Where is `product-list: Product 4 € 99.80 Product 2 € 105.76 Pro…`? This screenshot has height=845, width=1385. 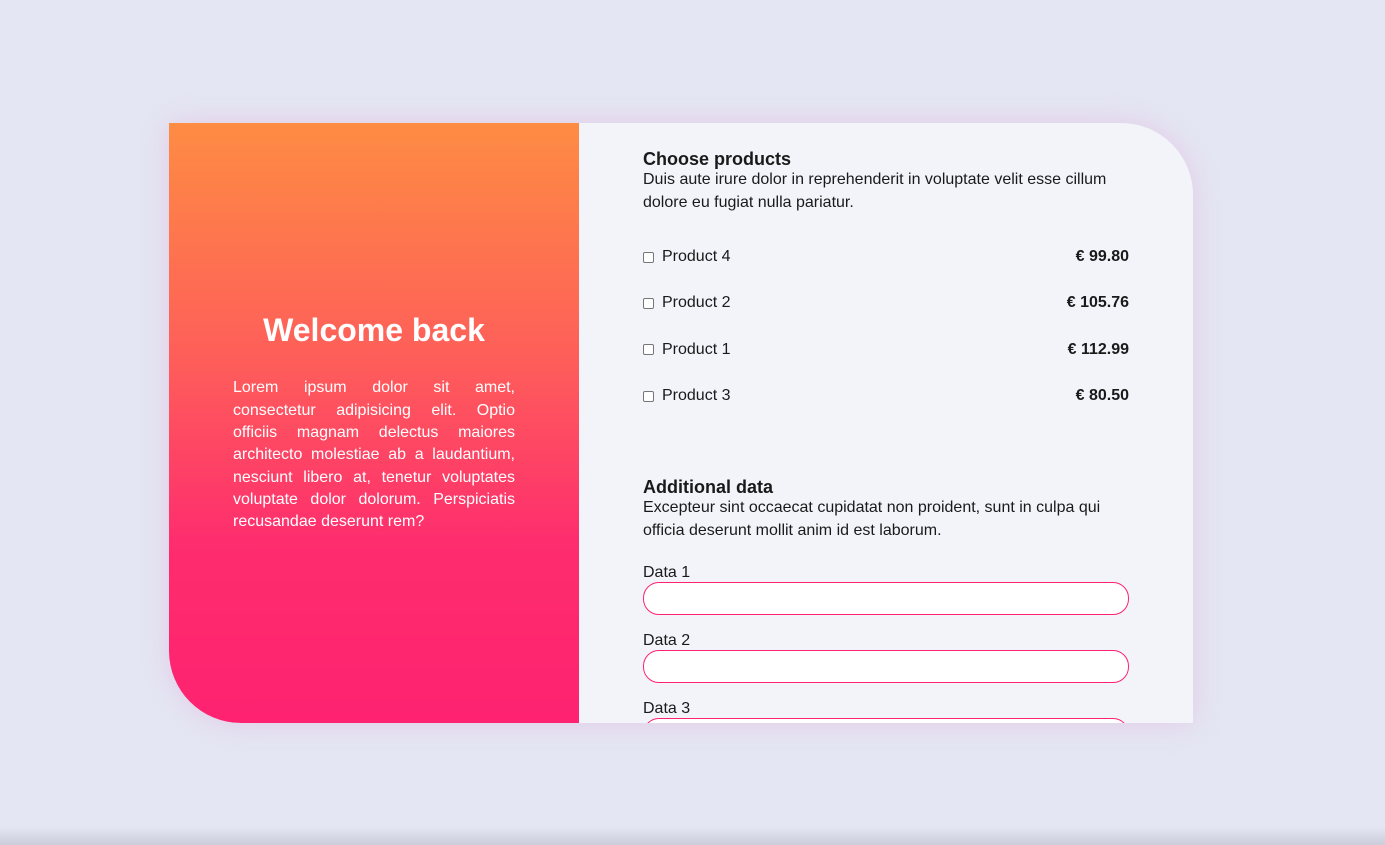
product-list: Product 4 € 99.80 Product 2 € 105.76 Pro… is located at coordinates (886, 326).